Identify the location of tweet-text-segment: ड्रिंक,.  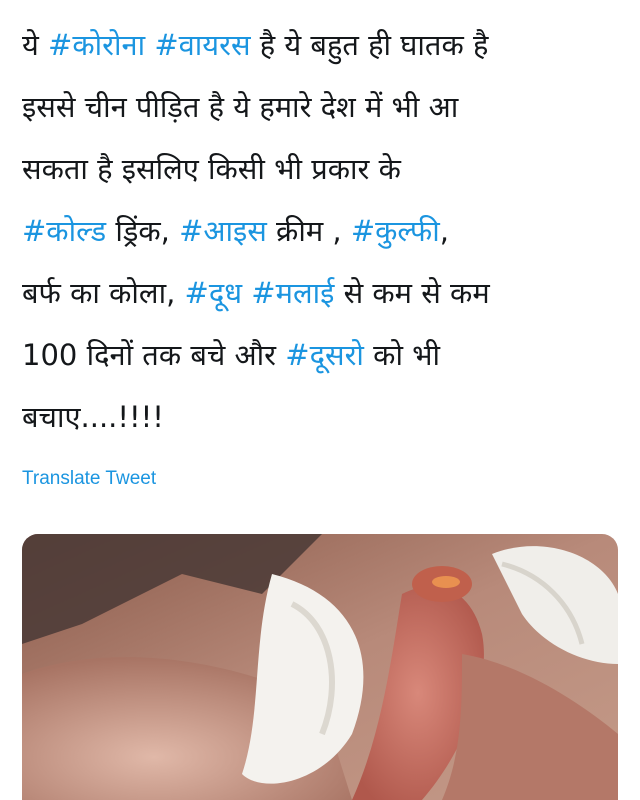
(143, 231).